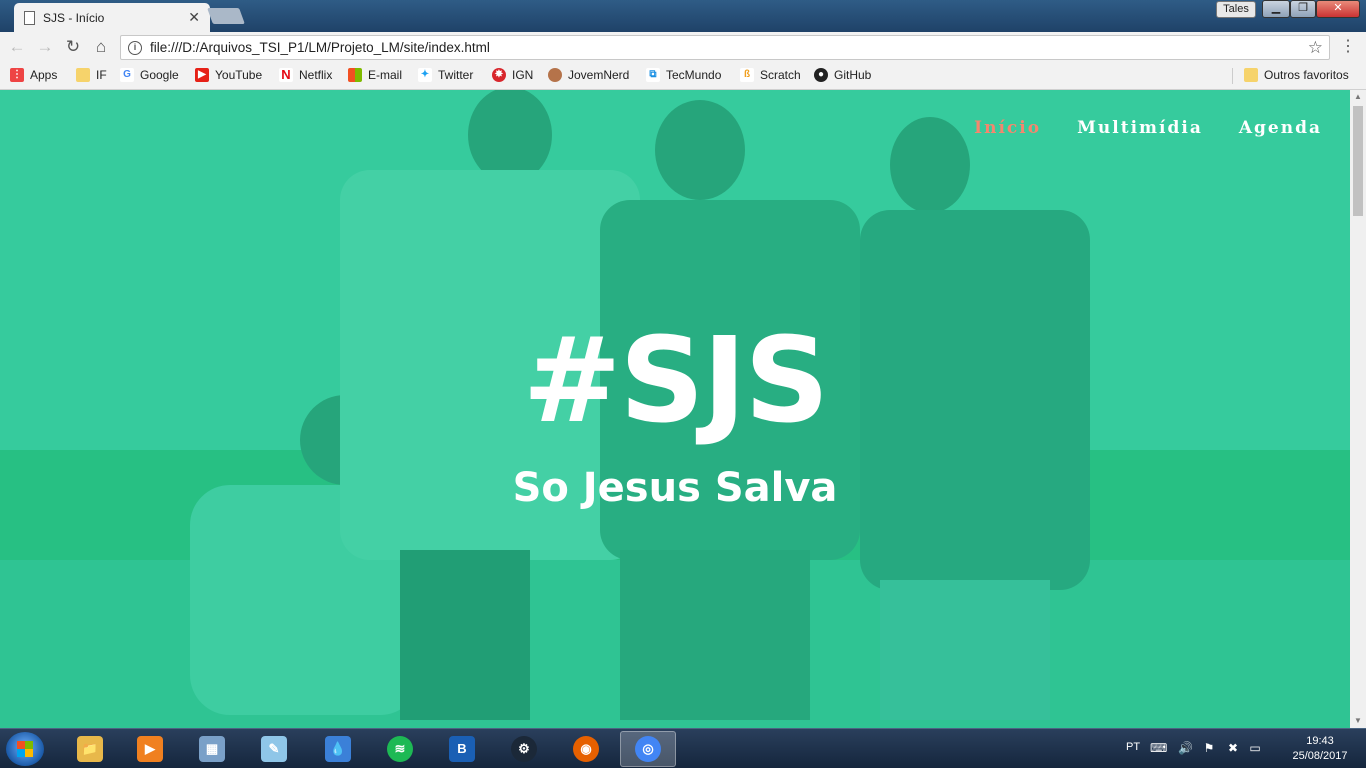 The image size is (1366, 768). I want to click on start-button, so click(25, 749).